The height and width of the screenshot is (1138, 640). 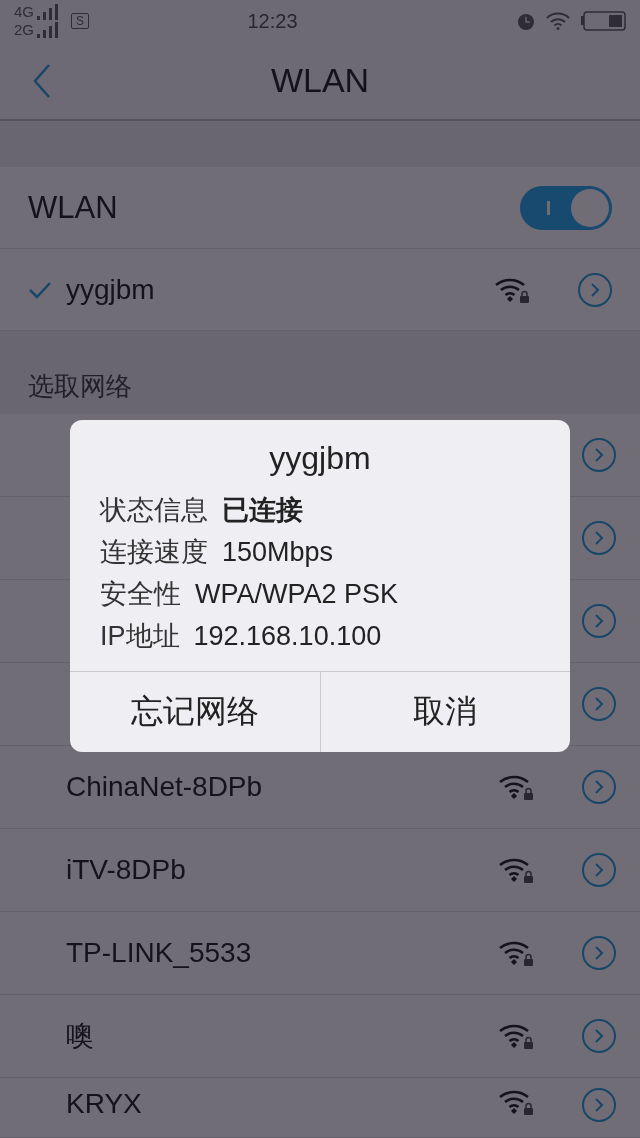 I want to click on battery-icon, so click(x=603, y=21).